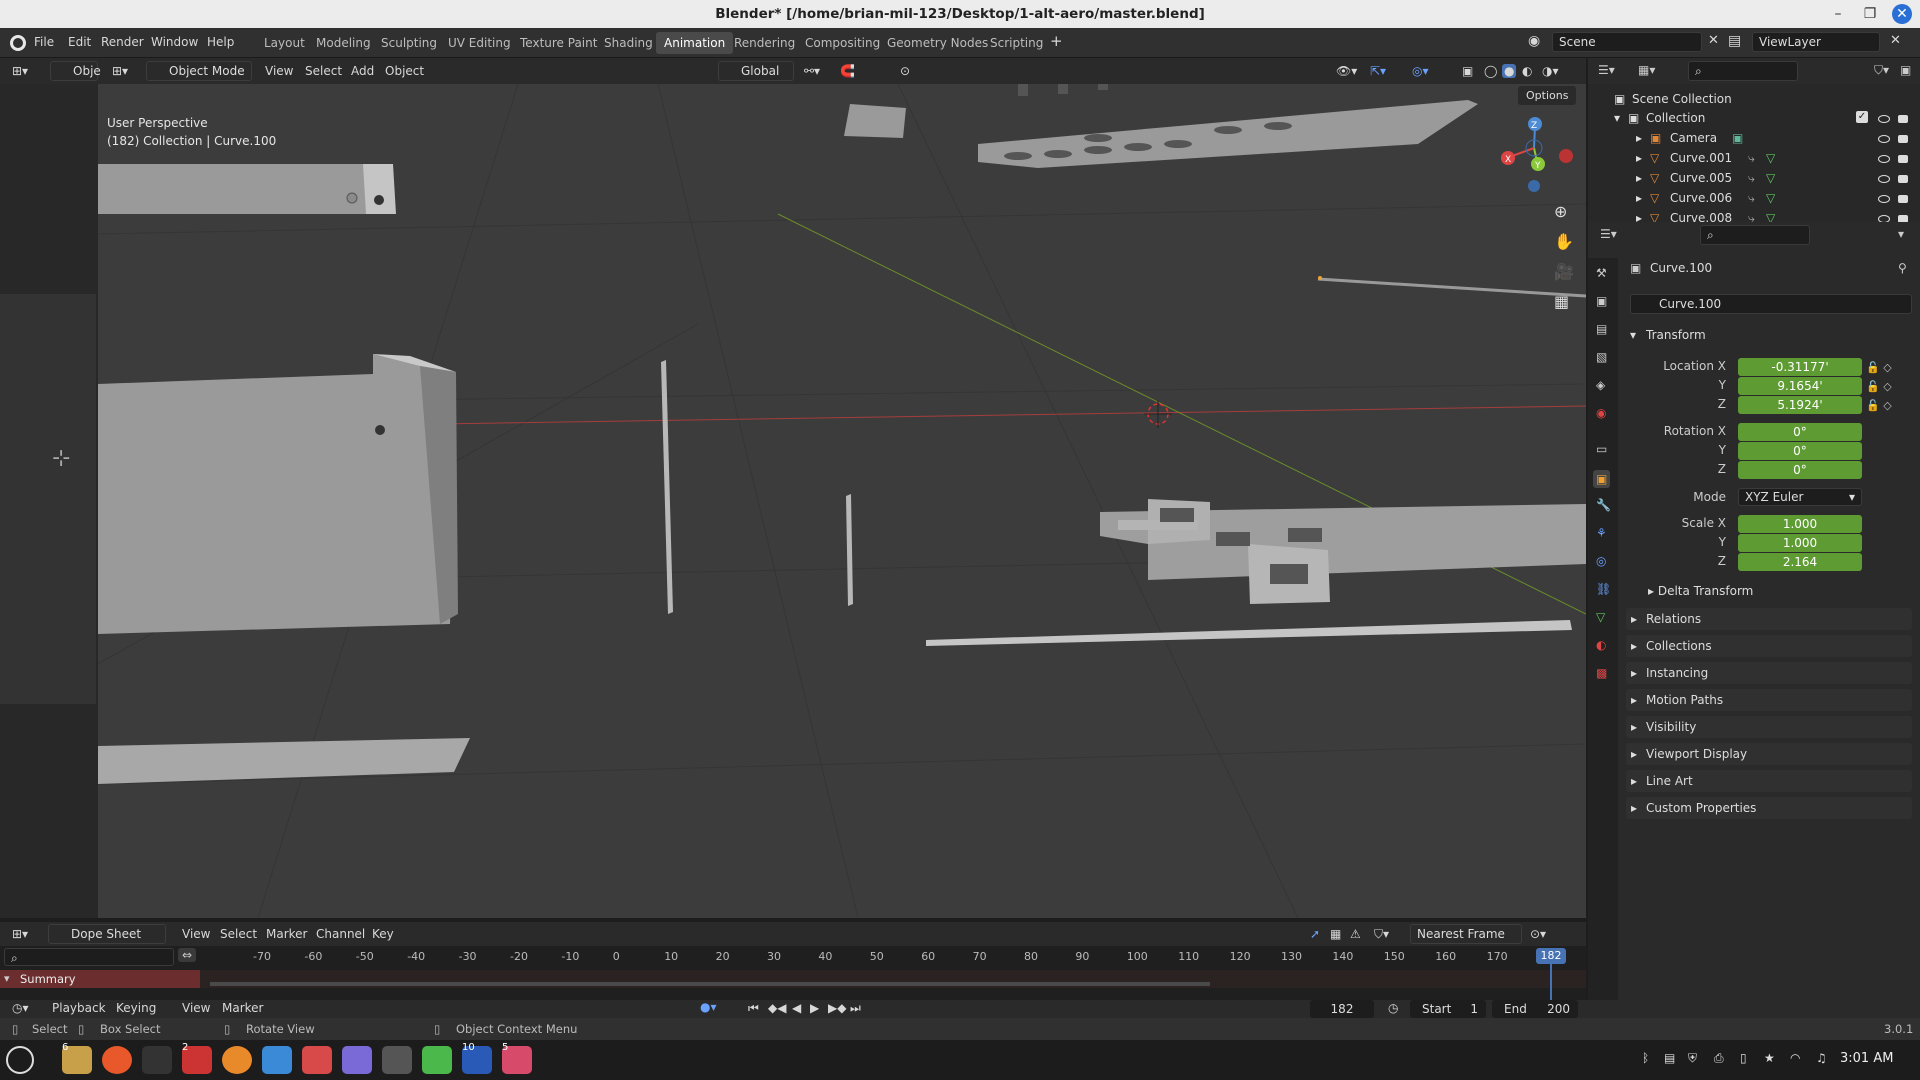 This screenshot has height=1080, width=1920. I want to click on modifier-icon: ⤷, so click(1751, 178).